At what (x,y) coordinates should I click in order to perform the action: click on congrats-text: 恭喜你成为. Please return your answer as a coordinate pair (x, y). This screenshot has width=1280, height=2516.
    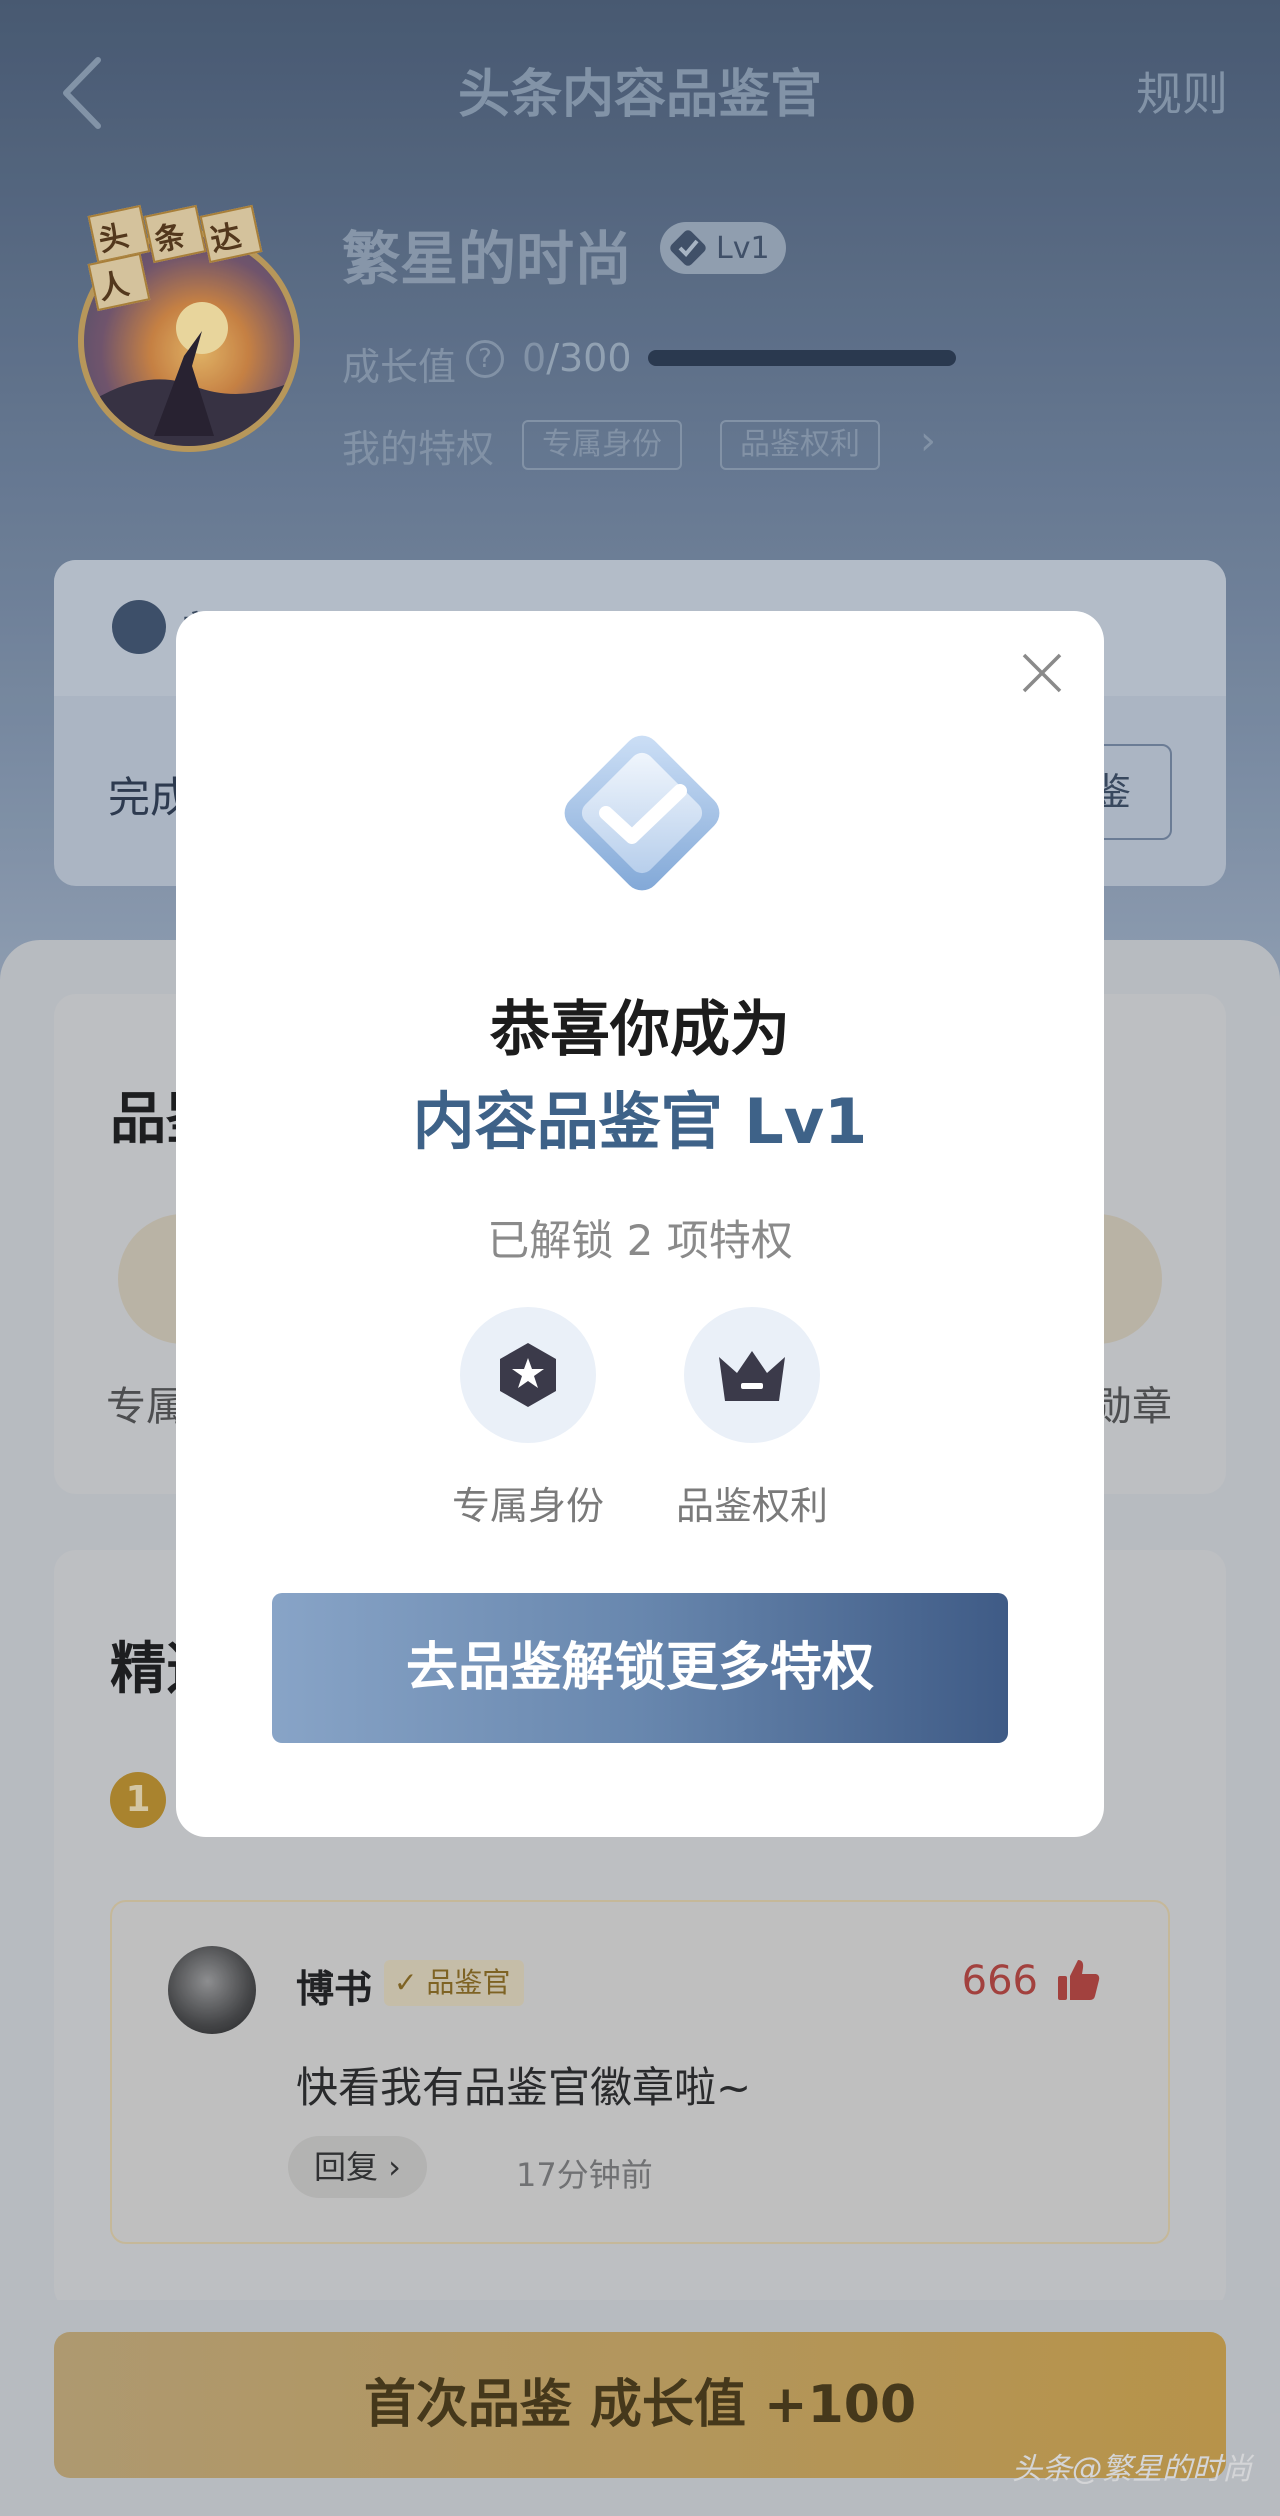
    Looking at the image, I should click on (640, 1030).